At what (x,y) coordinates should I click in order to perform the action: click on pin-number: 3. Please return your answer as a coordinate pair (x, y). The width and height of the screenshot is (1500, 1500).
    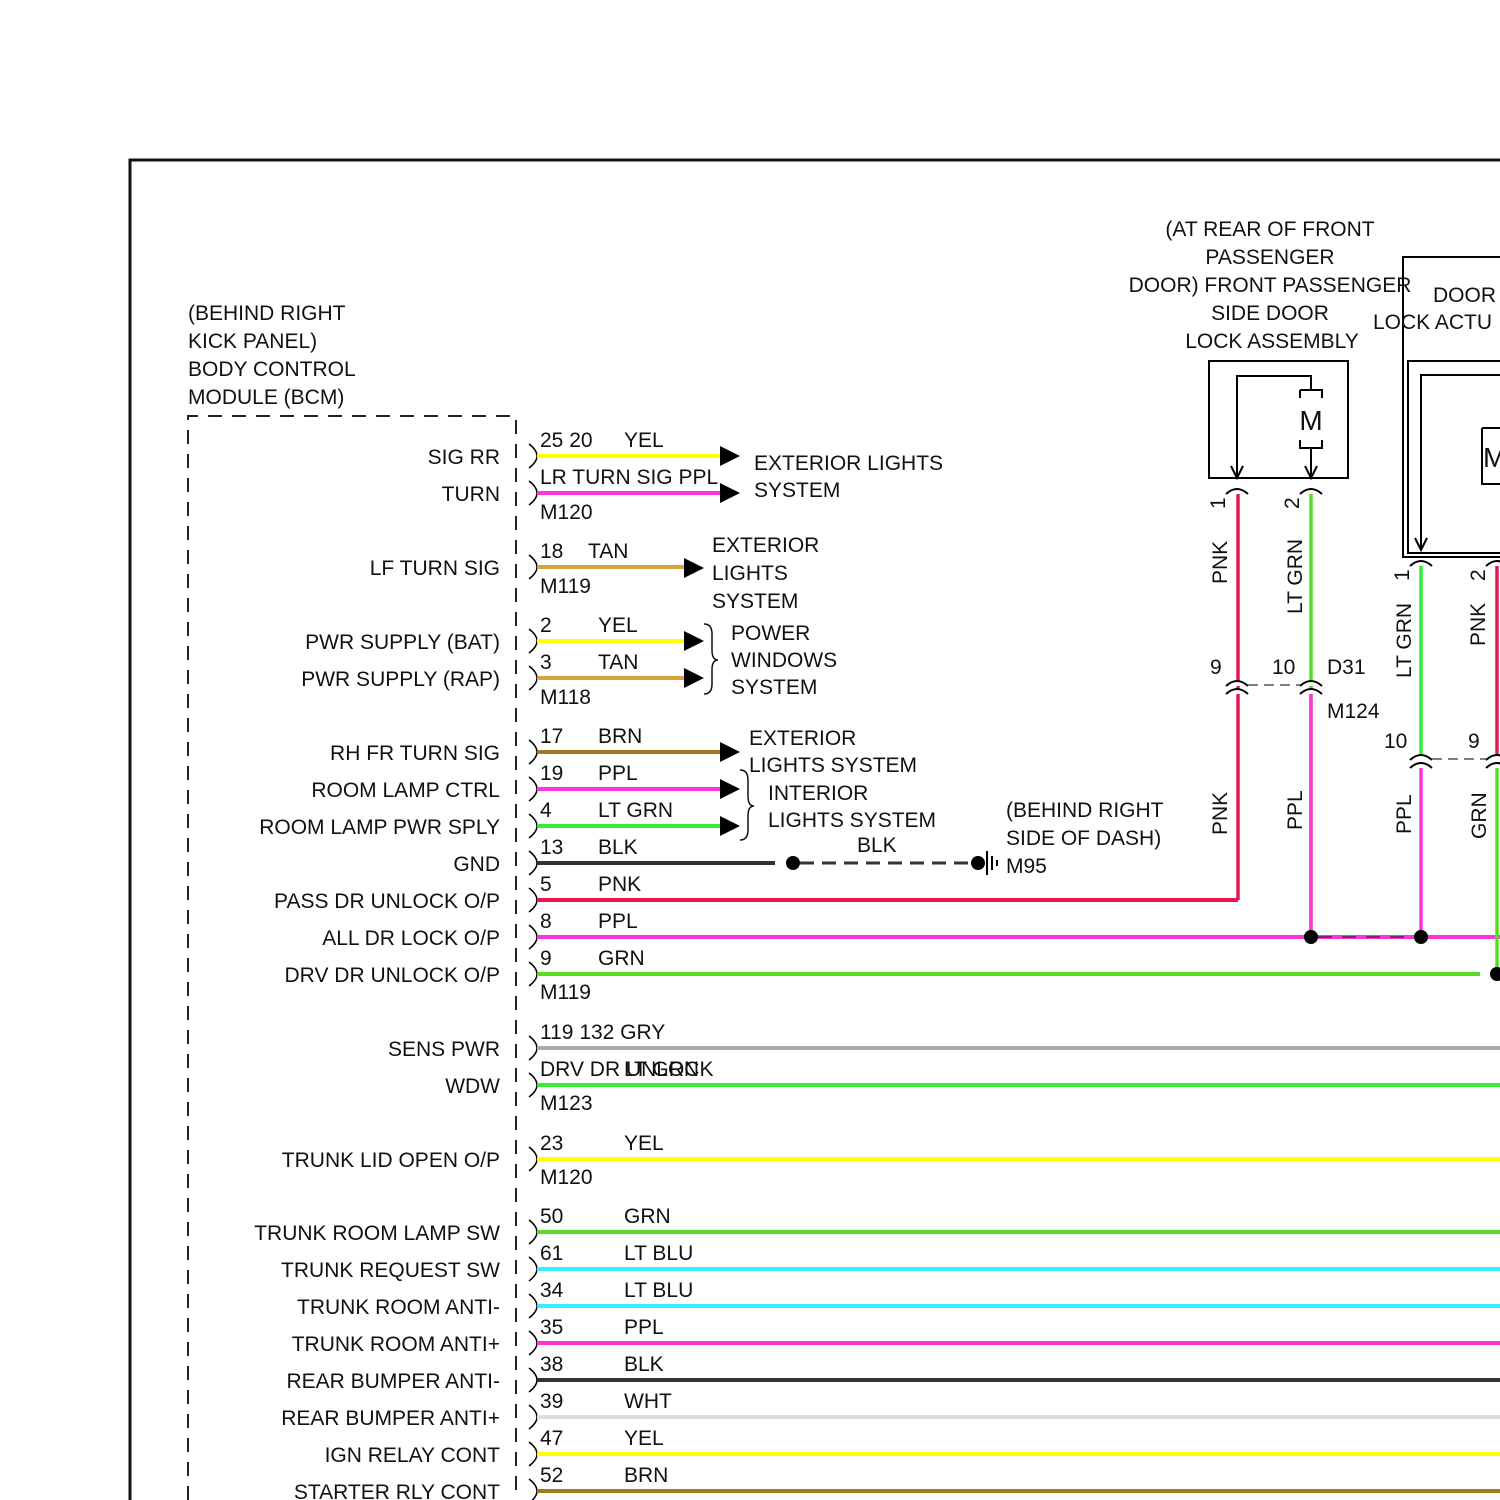
    Looking at the image, I should click on (546, 662).